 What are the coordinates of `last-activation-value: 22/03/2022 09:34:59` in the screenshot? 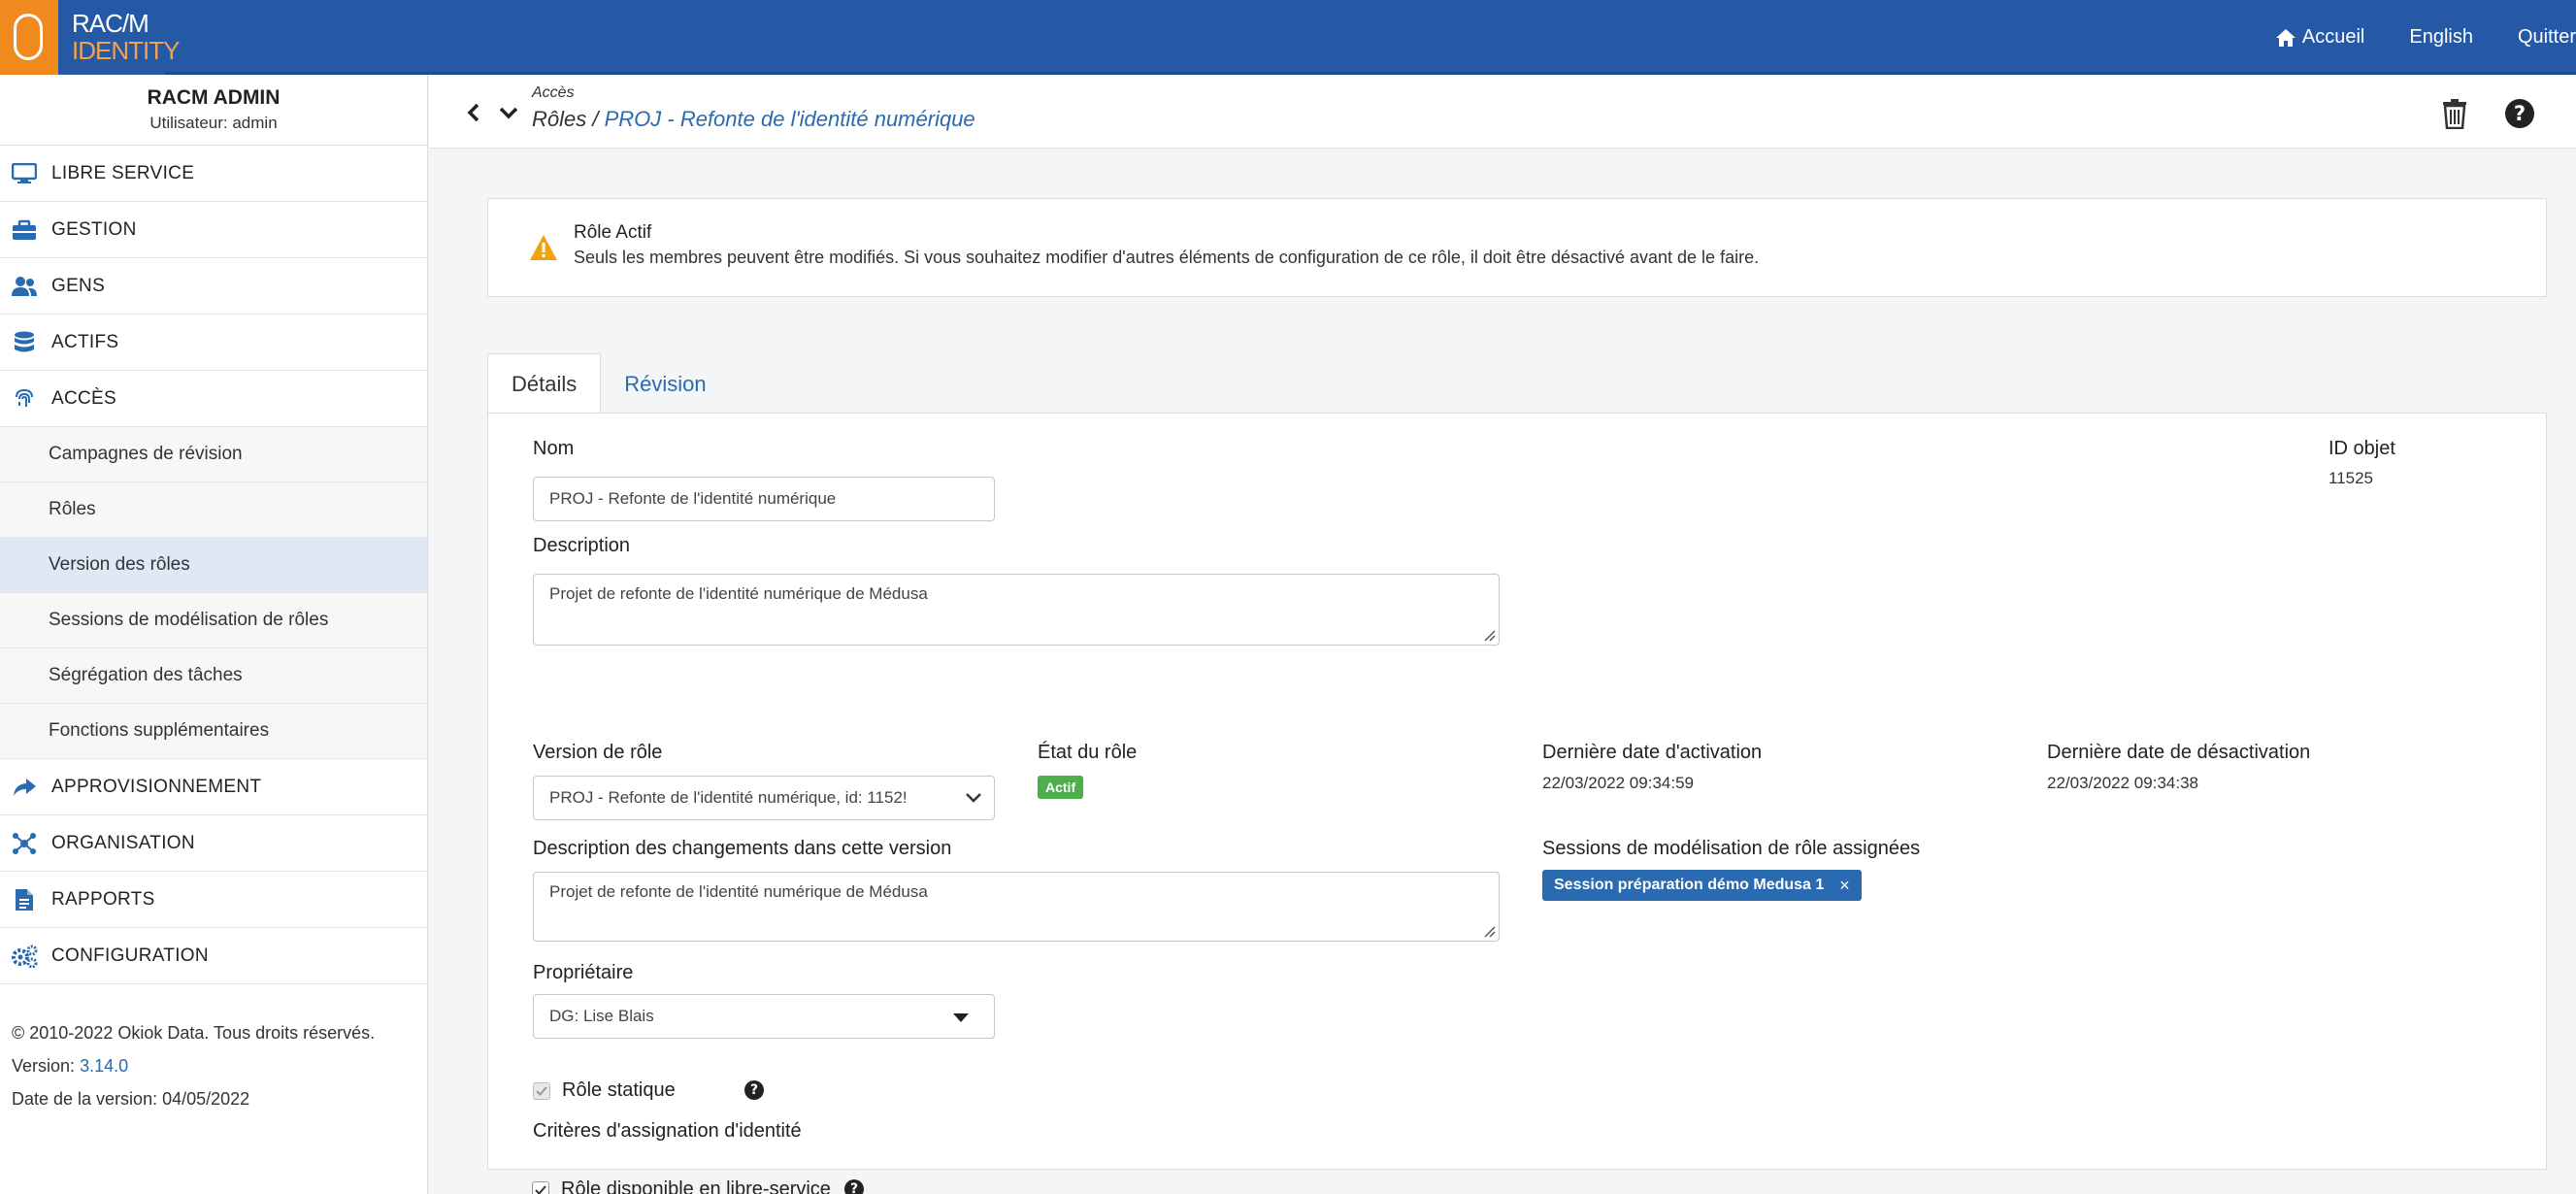 It's located at (1618, 783).